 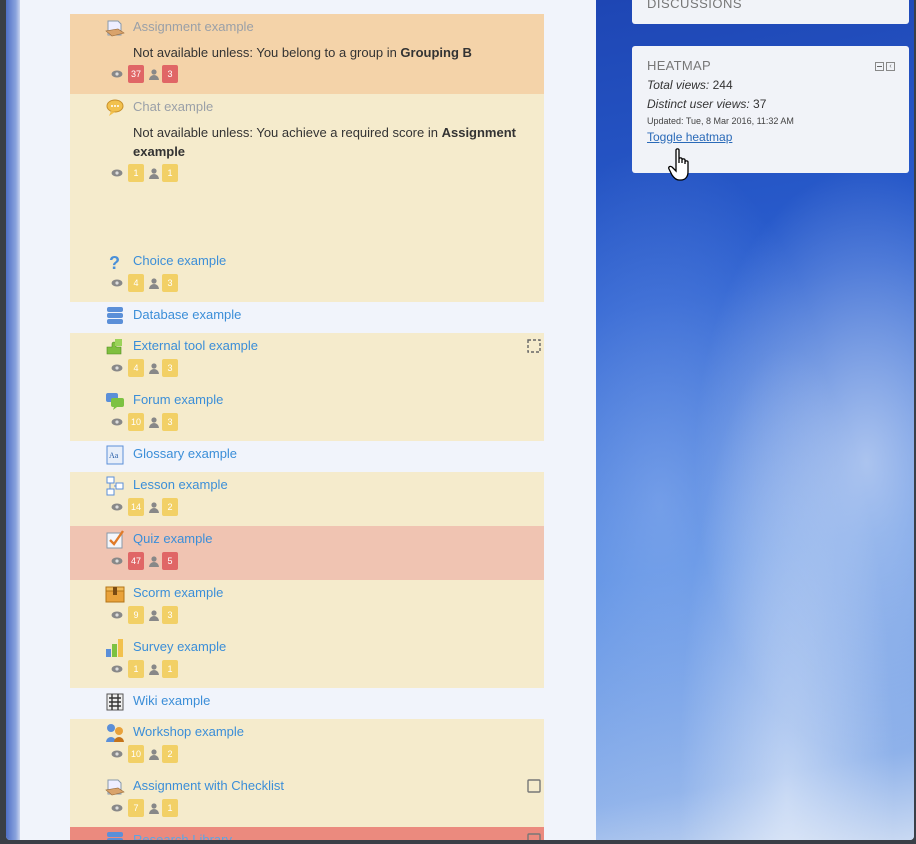 What do you see at coordinates (324, 74) in the screenshot?
I see `activity-stats: 37 3` at bounding box center [324, 74].